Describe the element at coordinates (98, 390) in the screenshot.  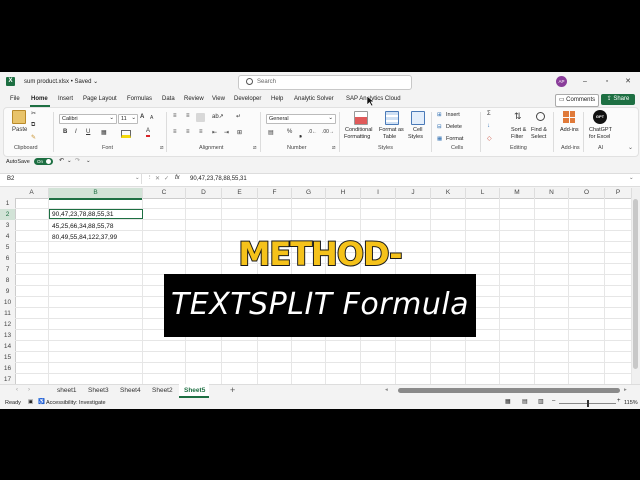
I see `sheet-tab-sheet3: Sheet3` at that location.